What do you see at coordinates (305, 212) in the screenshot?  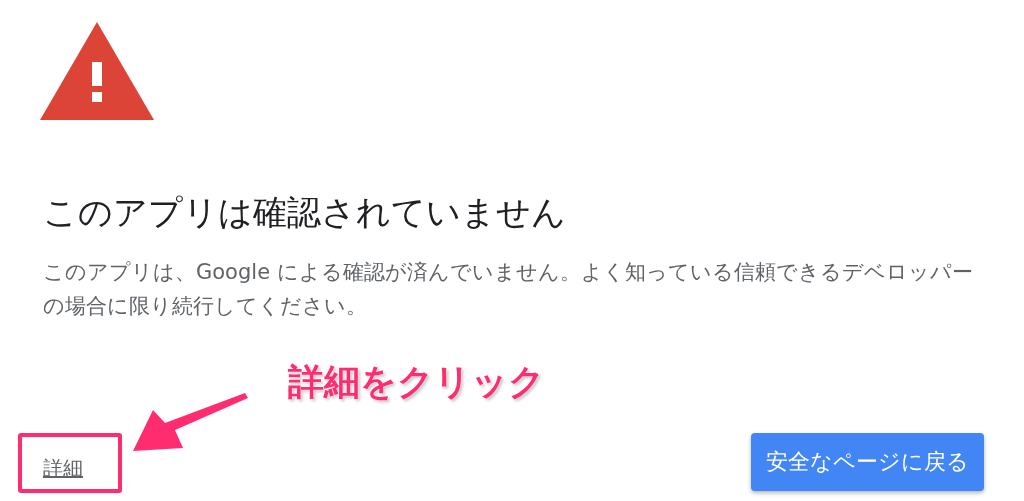 I see `page-title: このアプリは確認されていません` at bounding box center [305, 212].